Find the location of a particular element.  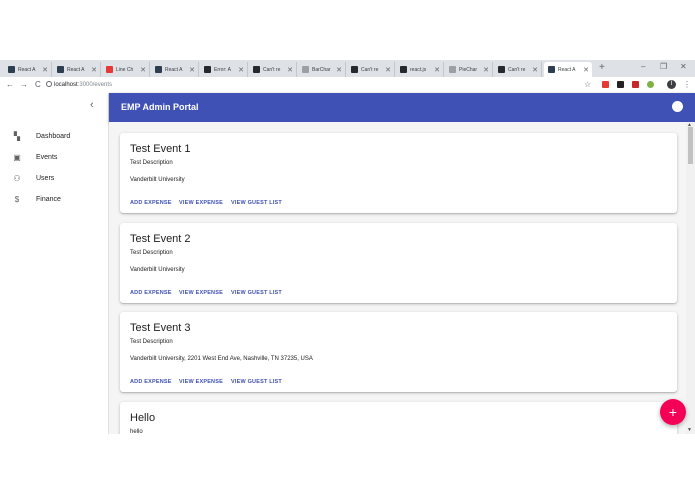

sidebar-item-finance: $ Finance is located at coordinates (54, 199).